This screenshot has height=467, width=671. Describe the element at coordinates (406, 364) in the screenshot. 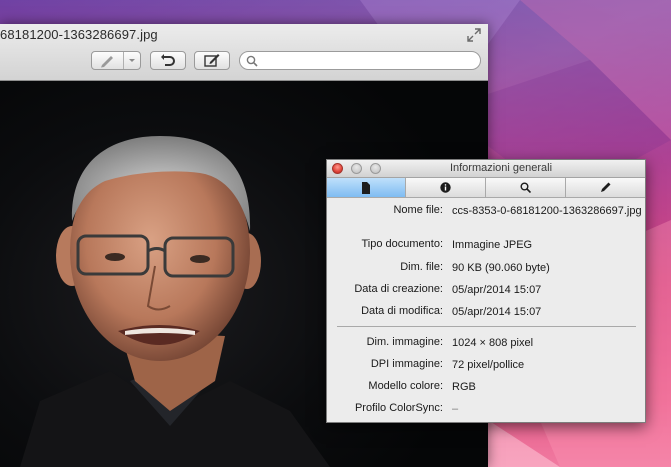

I see `info-label: DPI immagine:` at that location.